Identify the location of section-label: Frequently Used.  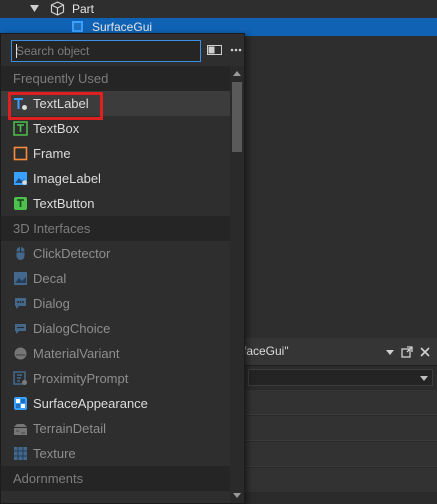
(61, 78).